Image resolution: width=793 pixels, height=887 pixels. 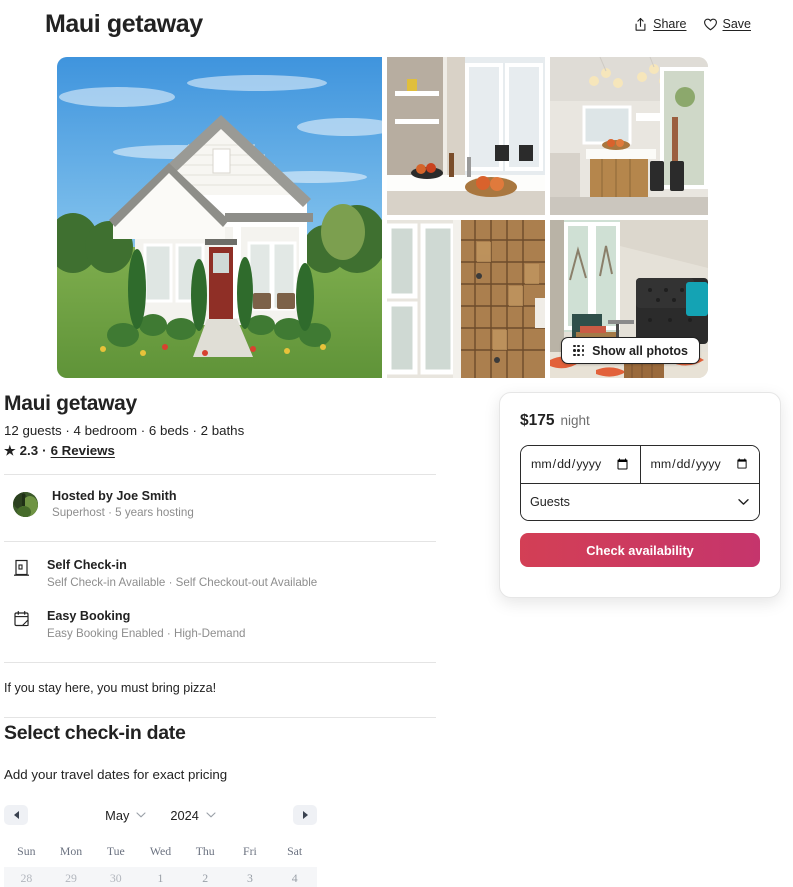 I want to click on weekday-label: Sat, so click(x=295, y=851).